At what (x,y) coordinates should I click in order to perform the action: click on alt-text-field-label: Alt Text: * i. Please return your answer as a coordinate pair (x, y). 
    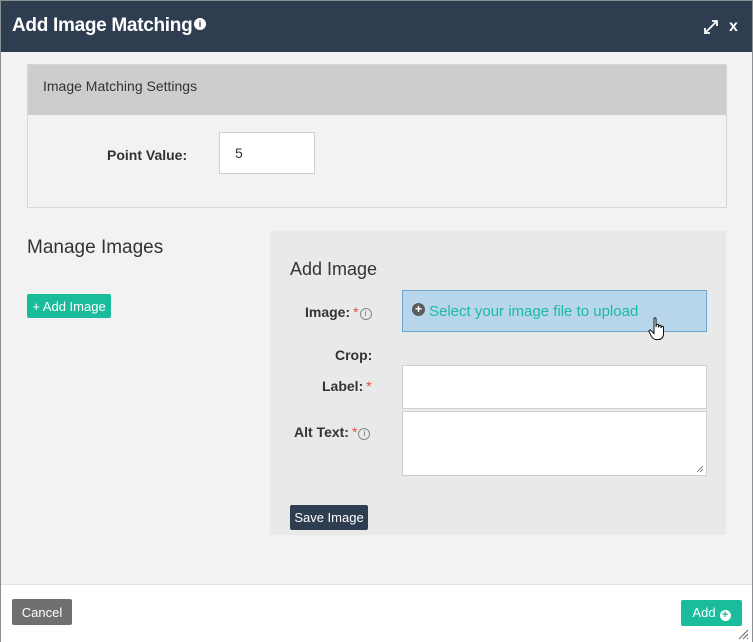
    Looking at the image, I should click on (332, 432).